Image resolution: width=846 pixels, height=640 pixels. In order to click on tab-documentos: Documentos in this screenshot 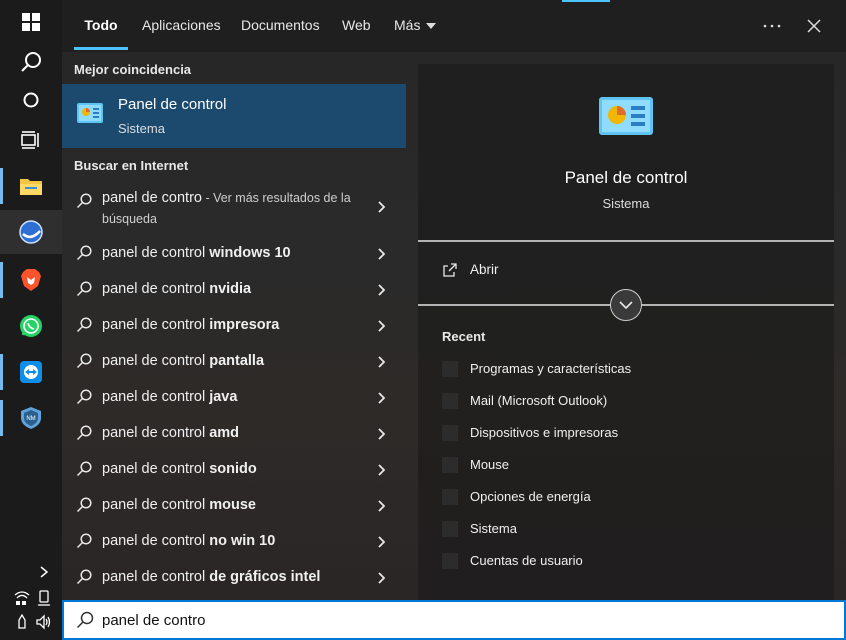, I will do `click(280, 26)`.